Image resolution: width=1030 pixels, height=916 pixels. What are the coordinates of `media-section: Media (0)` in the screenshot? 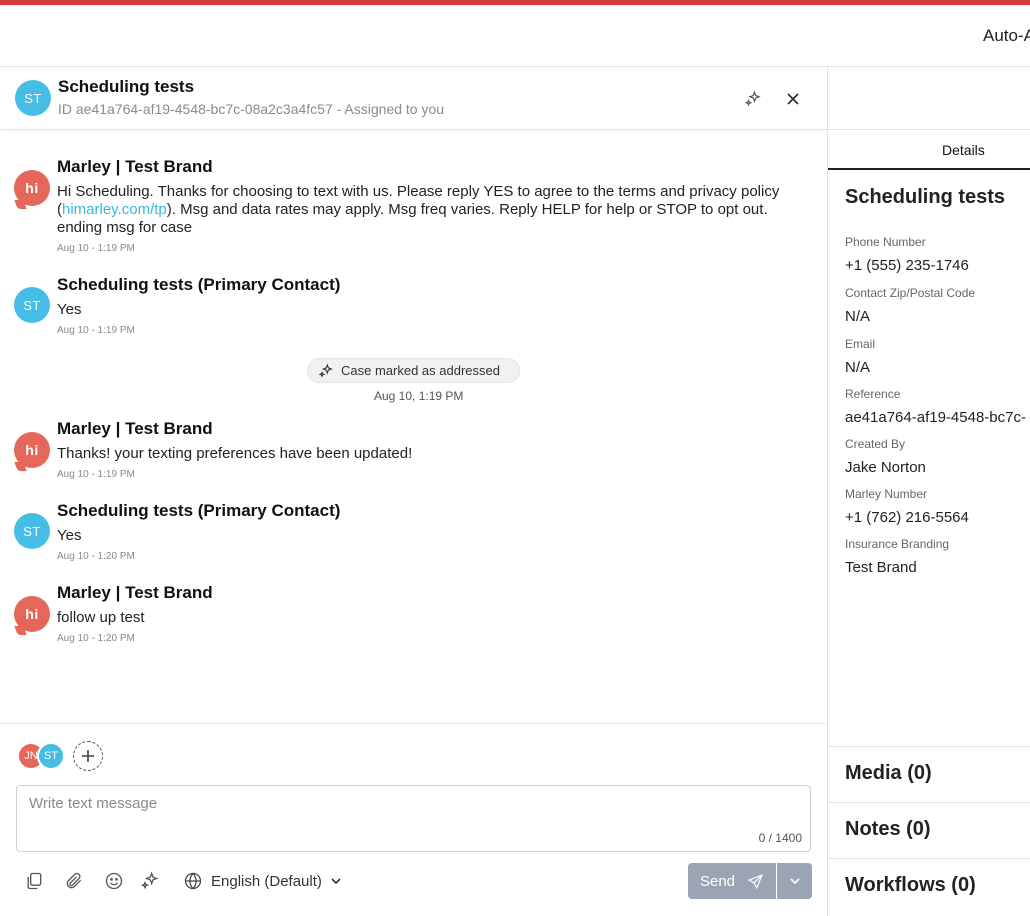 It's located at (929, 774).